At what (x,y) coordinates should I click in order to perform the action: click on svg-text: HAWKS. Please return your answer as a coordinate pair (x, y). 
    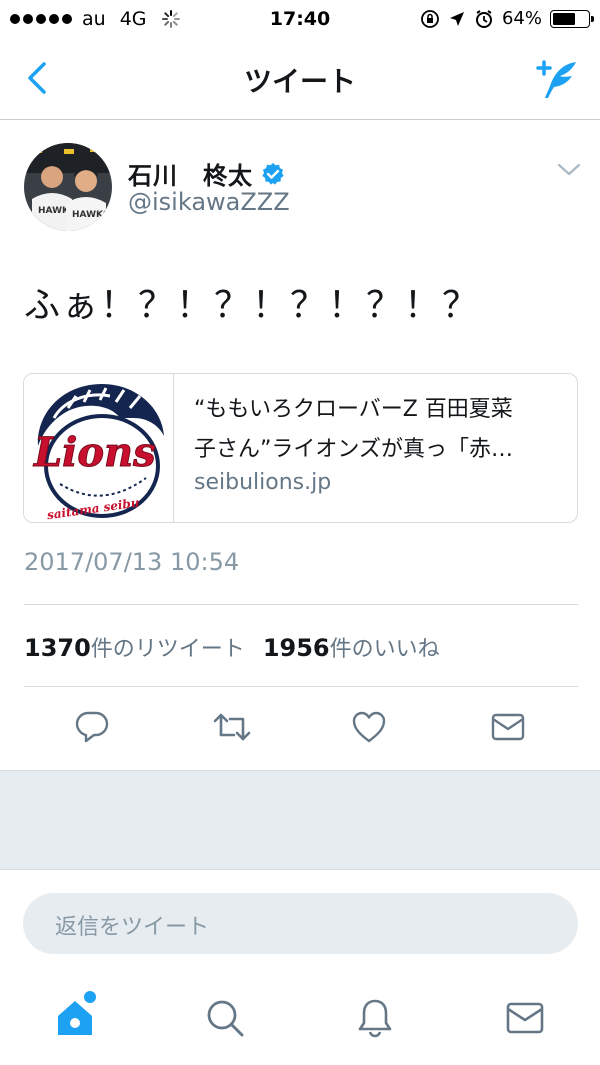
    Looking at the image, I should click on (90, 215).